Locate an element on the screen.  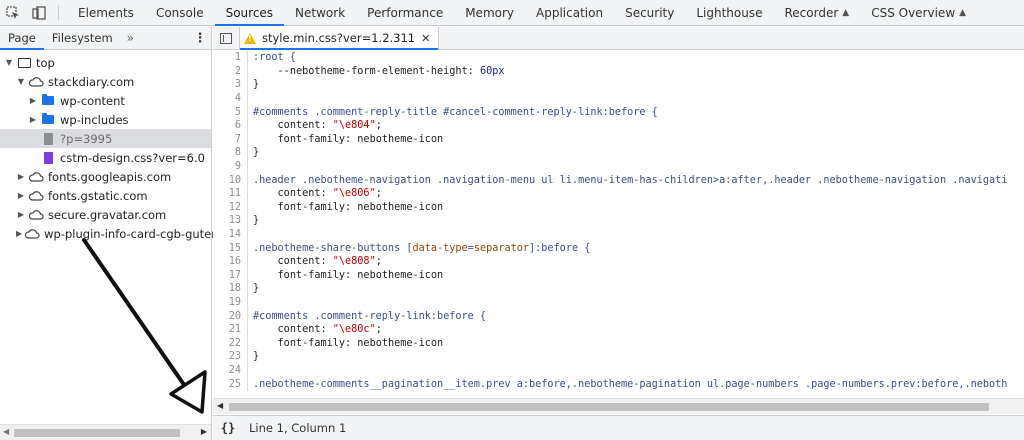
line-number: 15 is located at coordinates (230, 248).